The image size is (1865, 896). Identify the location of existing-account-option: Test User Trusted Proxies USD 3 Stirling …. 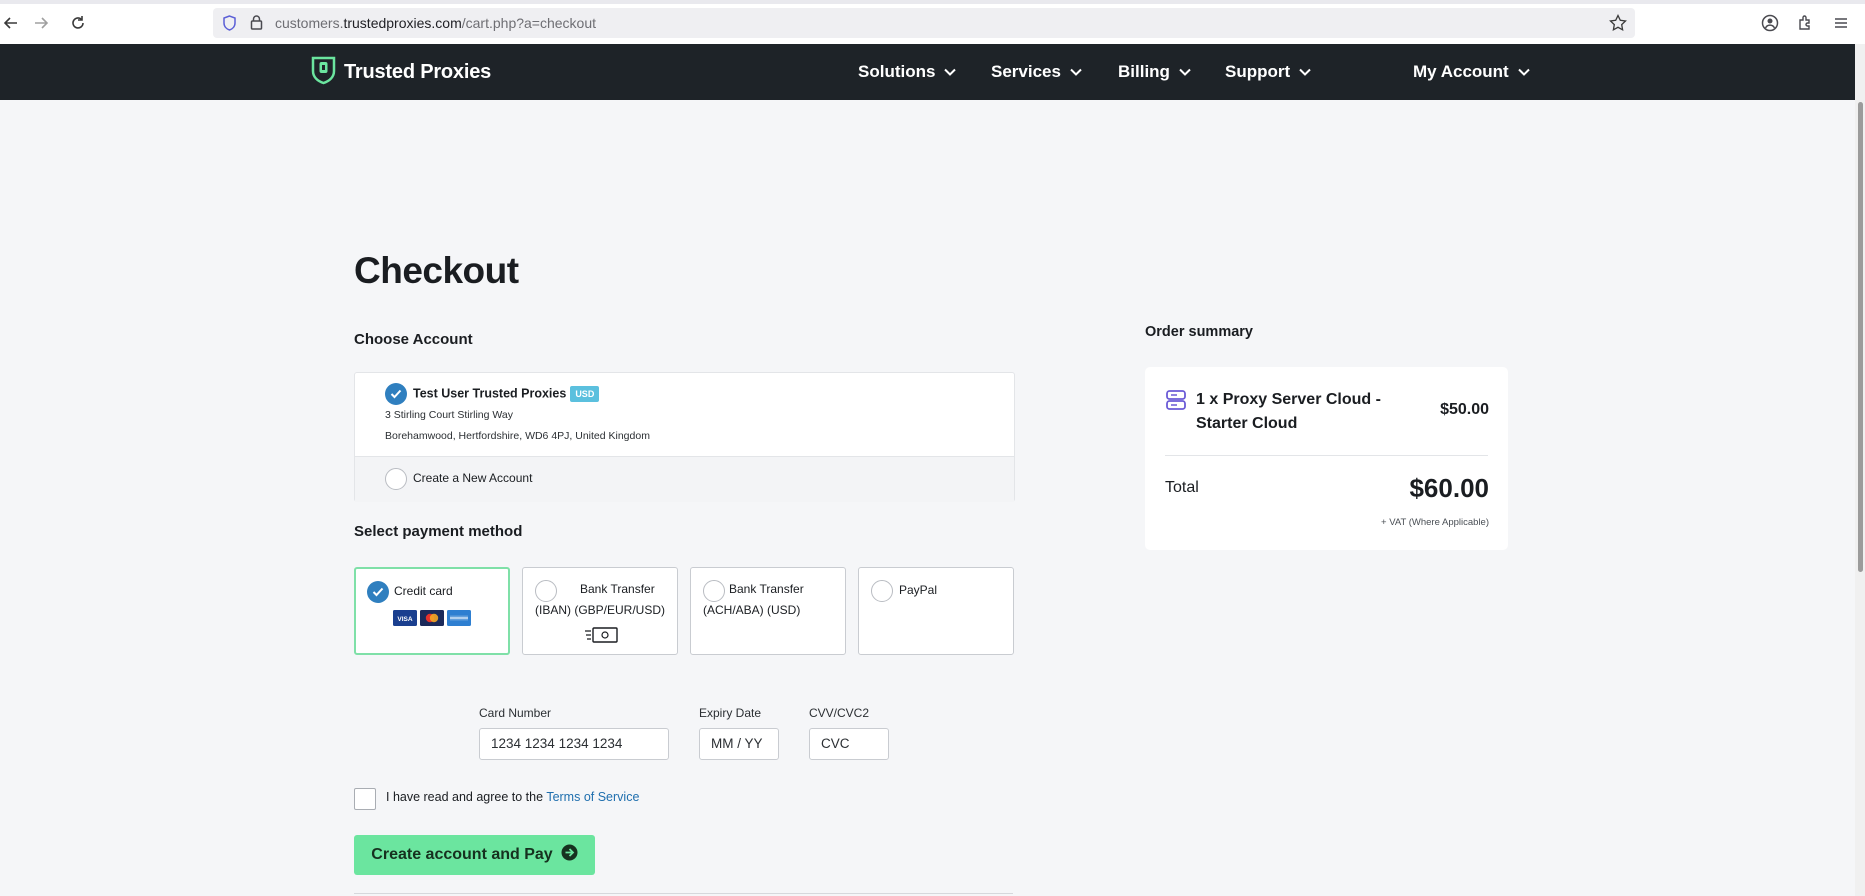
(684, 414).